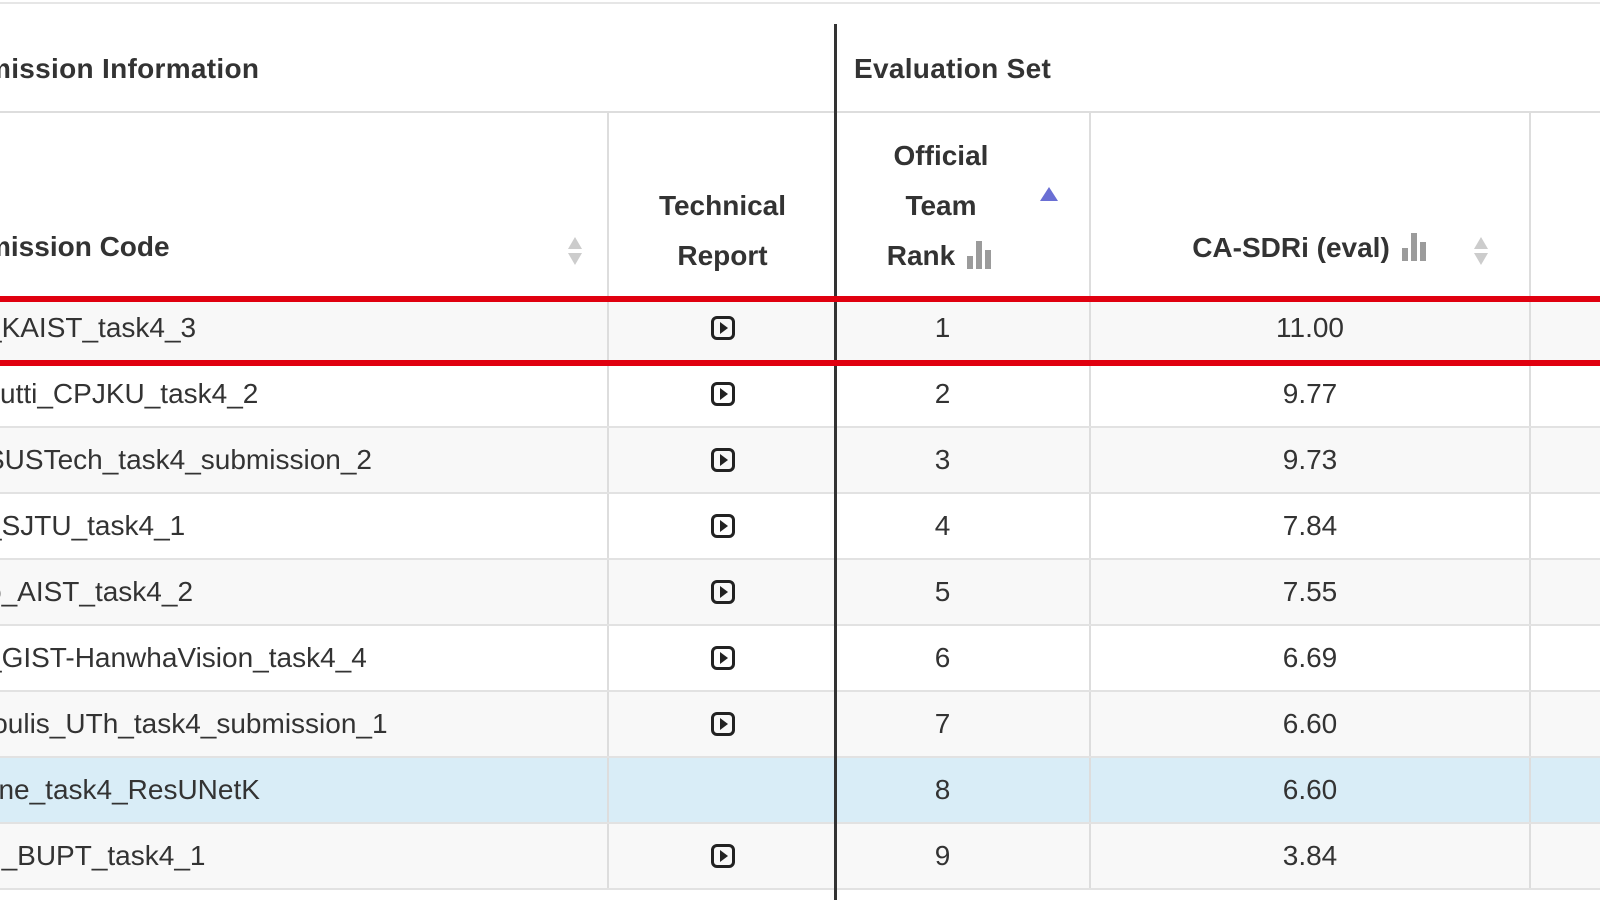 The height and width of the screenshot is (900, 1600). What do you see at coordinates (963, 460) in the screenshot?
I see `rank-cell: 3` at bounding box center [963, 460].